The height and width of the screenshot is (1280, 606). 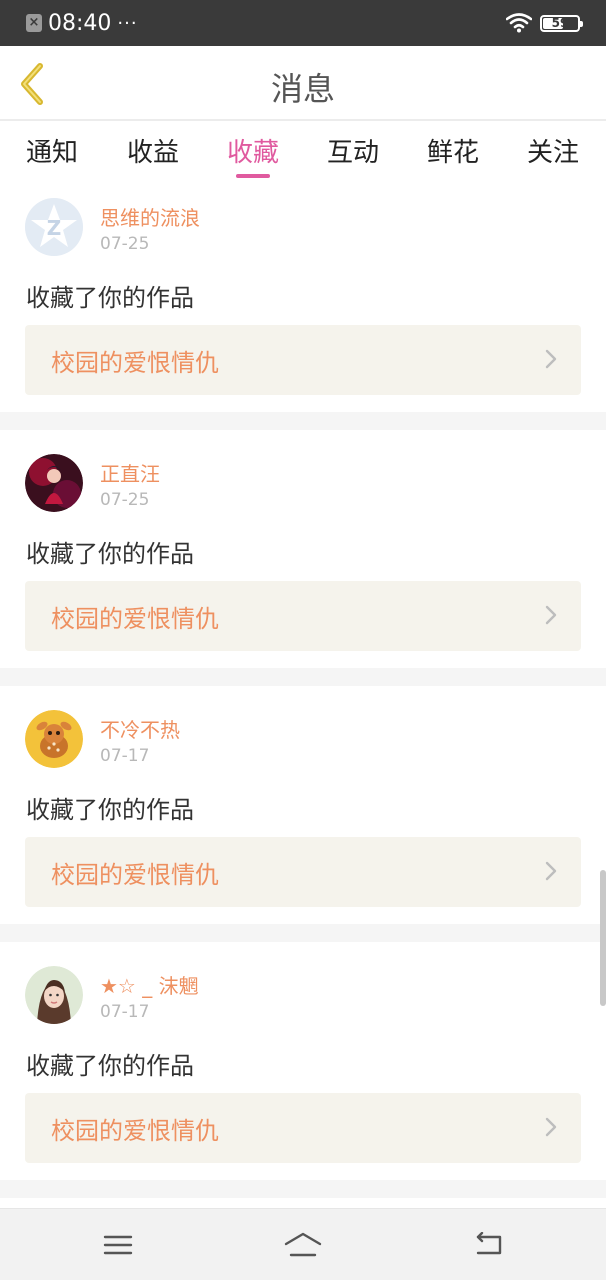 I want to click on menu-button, so click(x=118, y=1245).